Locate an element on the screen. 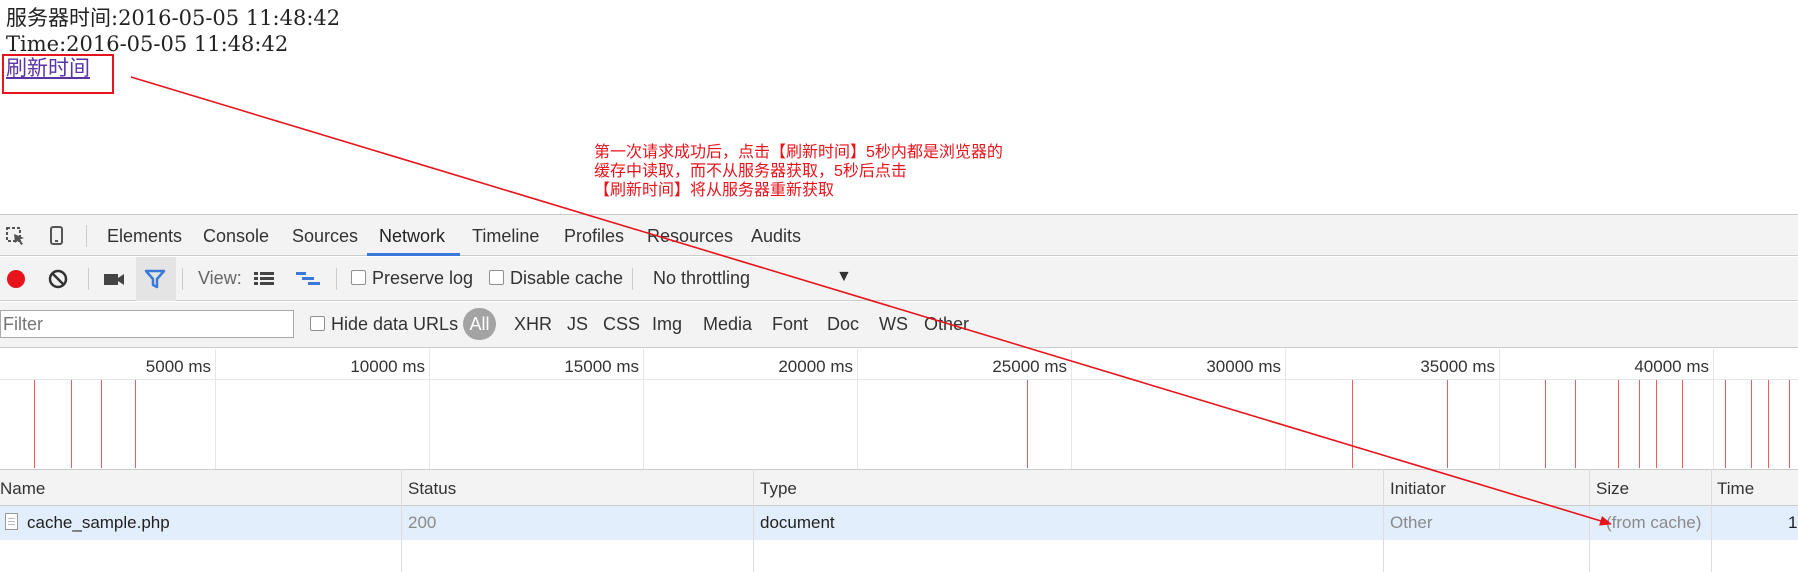 The width and height of the screenshot is (1798, 572). active-tab-indicator is located at coordinates (413, 254).